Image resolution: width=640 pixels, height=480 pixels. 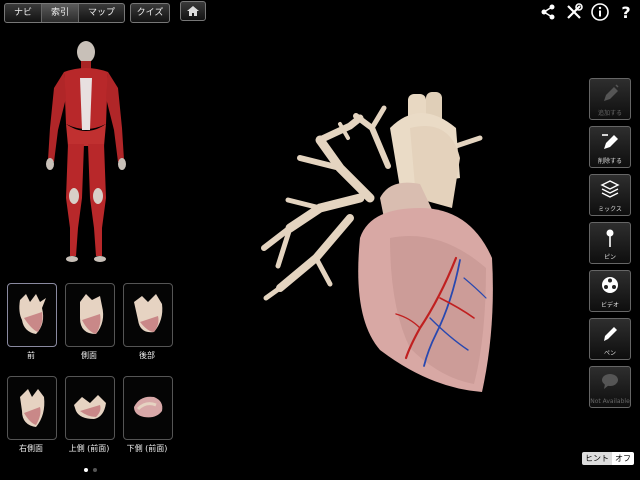 What do you see at coordinates (609, 257) in the screenshot?
I see `tool-label: ピン` at bounding box center [609, 257].